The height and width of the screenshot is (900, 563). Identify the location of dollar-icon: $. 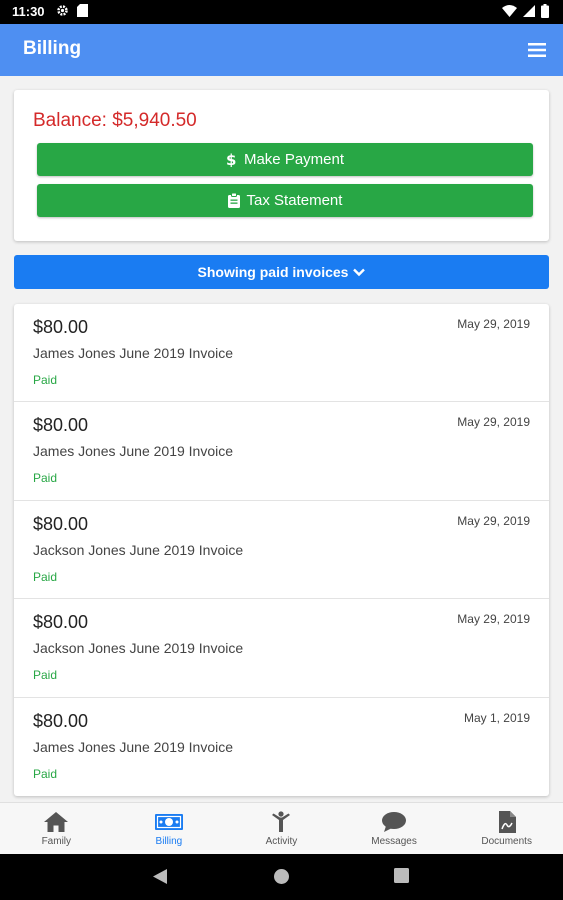
(231, 159).